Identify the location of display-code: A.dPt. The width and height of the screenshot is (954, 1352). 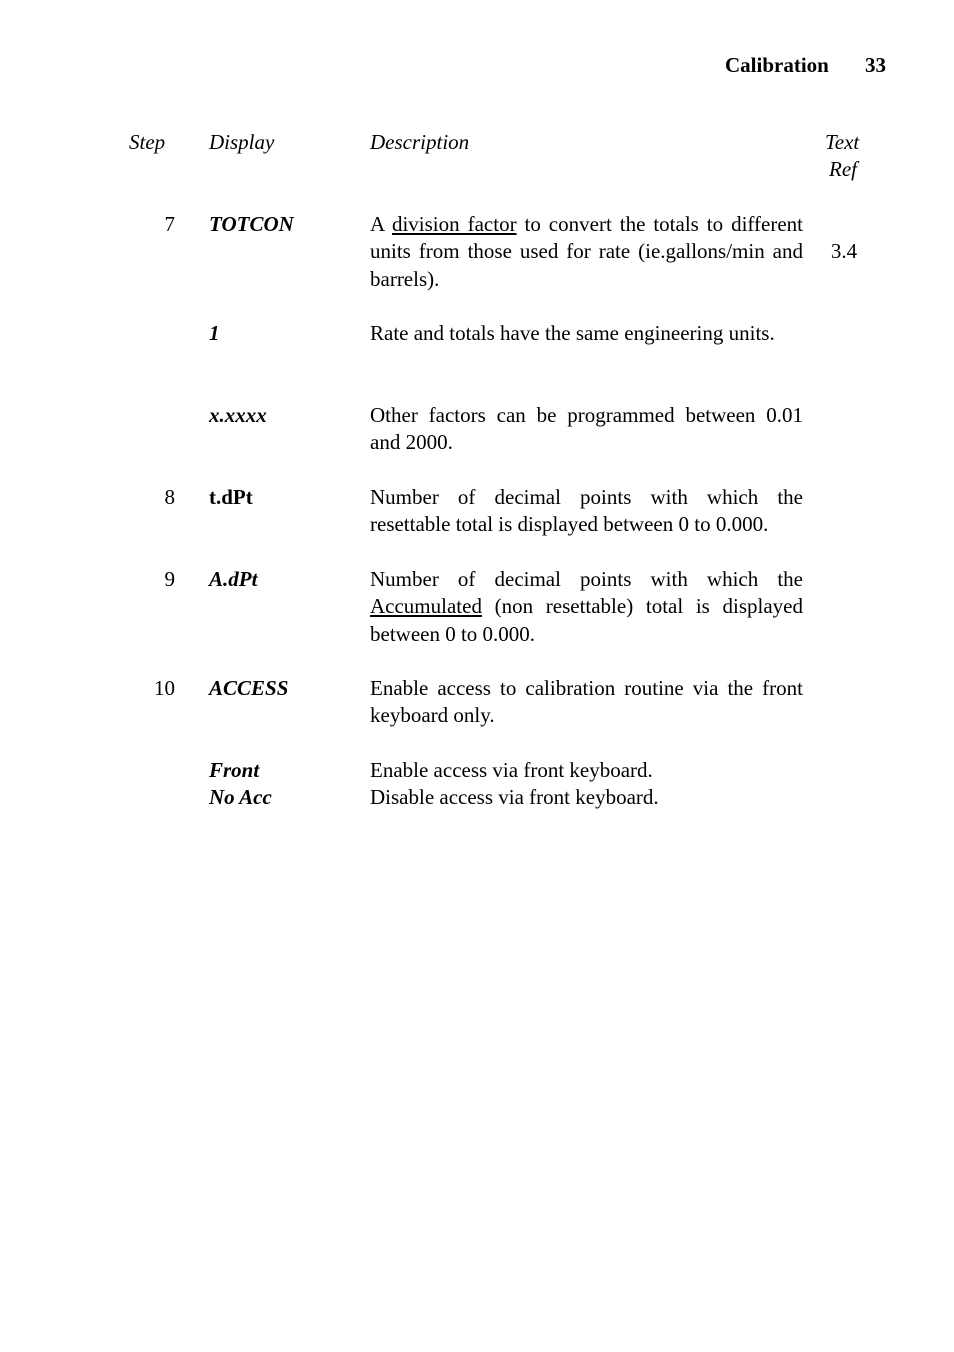
(233, 579).